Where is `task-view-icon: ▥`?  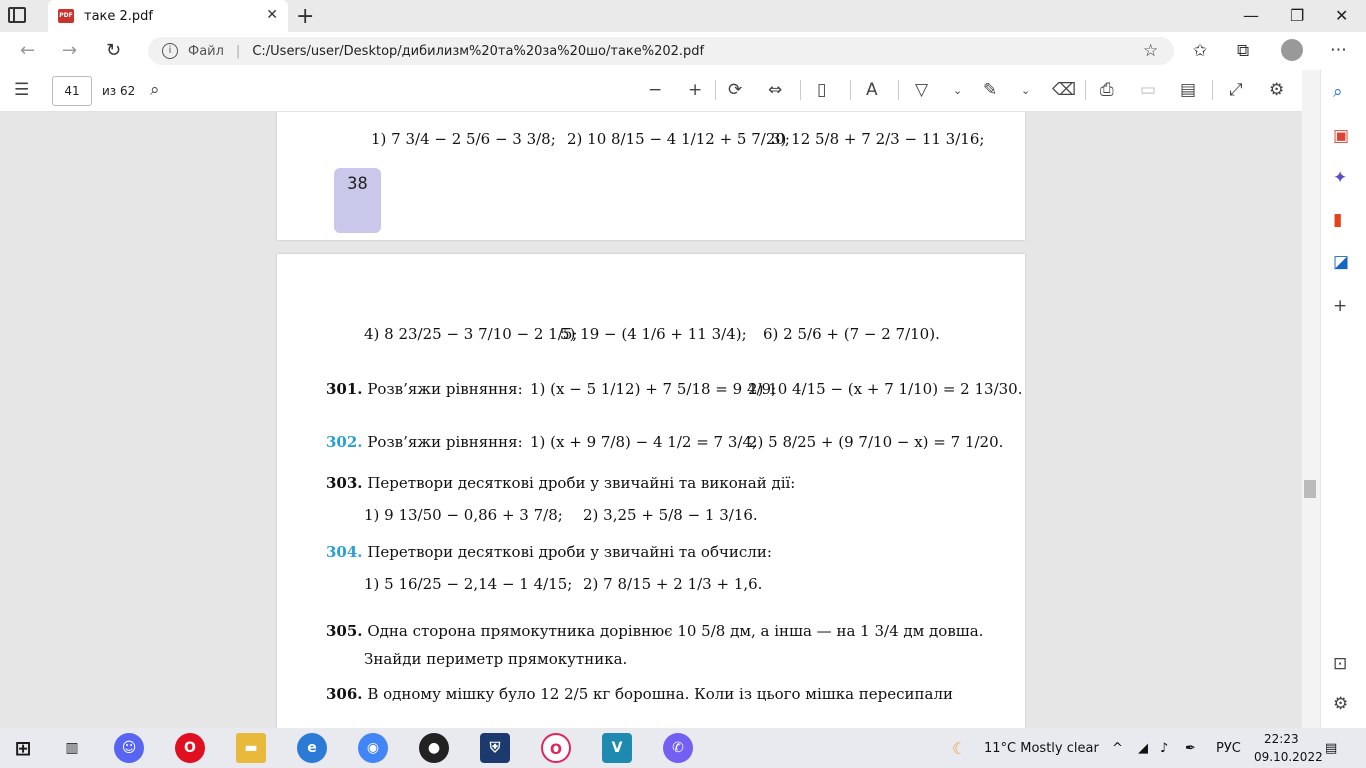
task-view-icon: ▥ is located at coordinates (72, 748).